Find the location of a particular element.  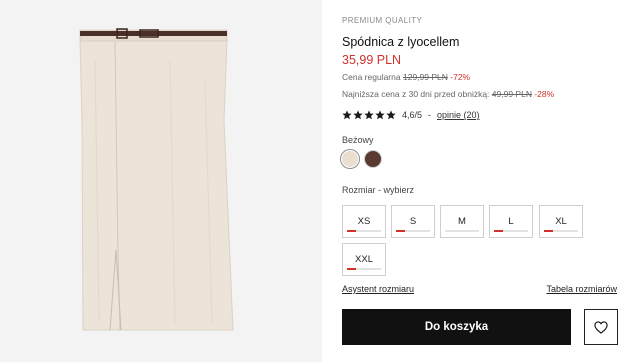

size-option-label: XS is located at coordinates (364, 221).